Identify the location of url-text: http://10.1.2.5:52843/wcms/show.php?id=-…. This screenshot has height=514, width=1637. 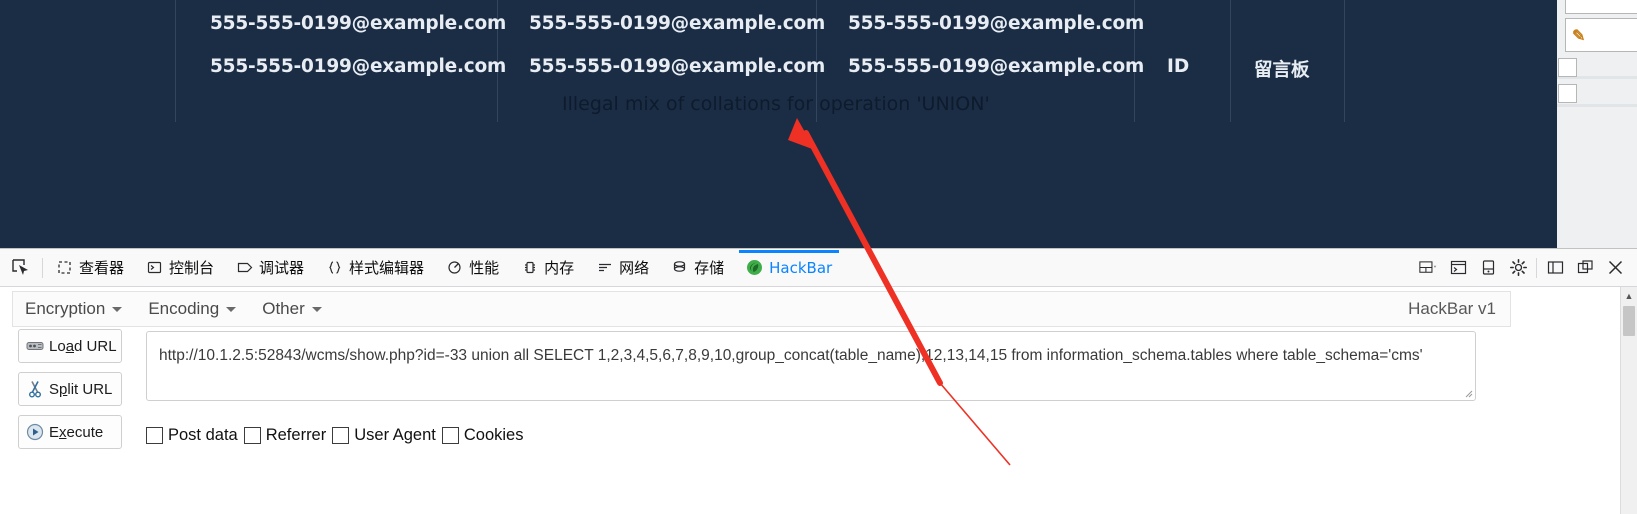
(791, 355).